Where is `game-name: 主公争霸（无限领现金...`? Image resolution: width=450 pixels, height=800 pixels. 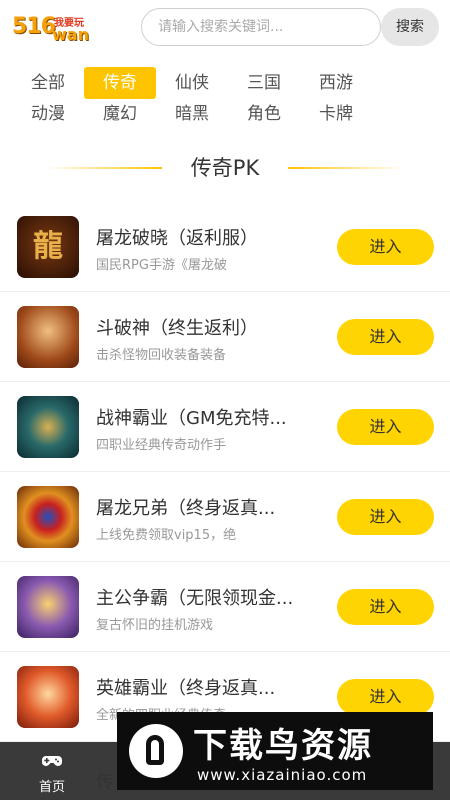
game-name: 主公争霸（无限领现金... is located at coordinates (195, 598).